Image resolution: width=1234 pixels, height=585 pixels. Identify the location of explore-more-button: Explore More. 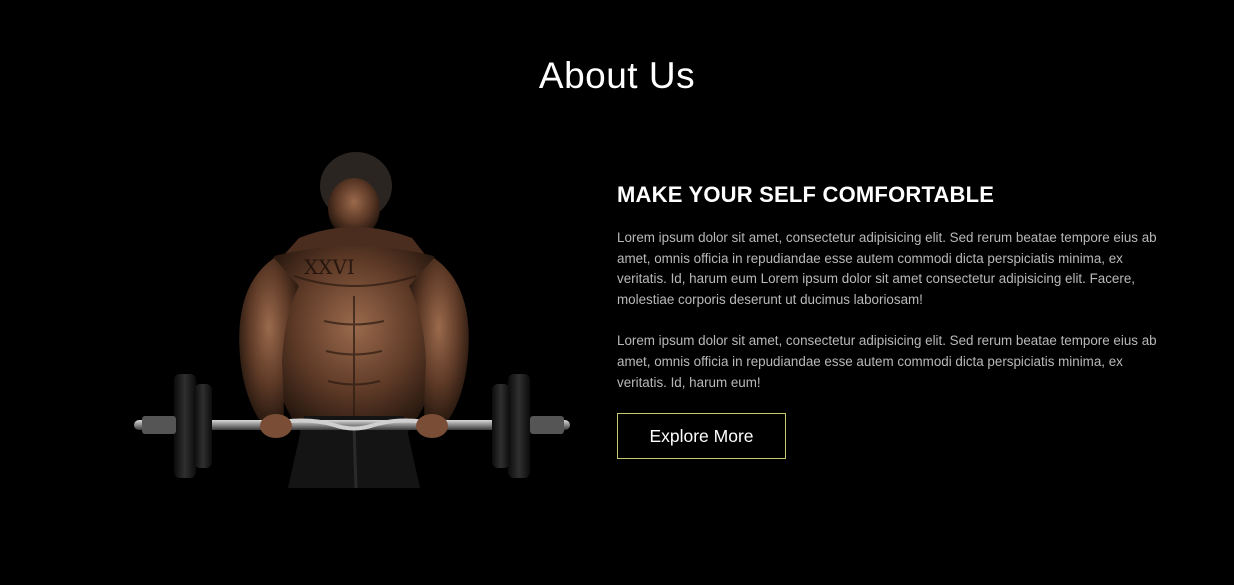
(701, 436).